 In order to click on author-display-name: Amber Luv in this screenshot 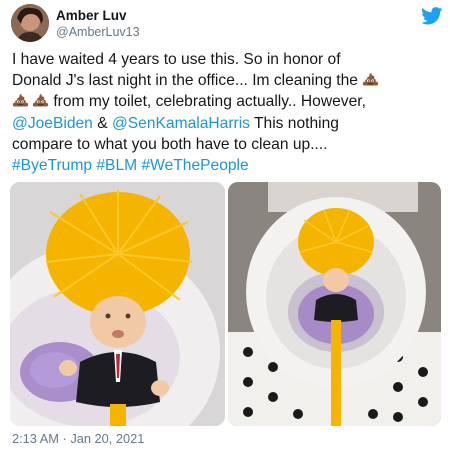, I will do `click(91, 15)`.